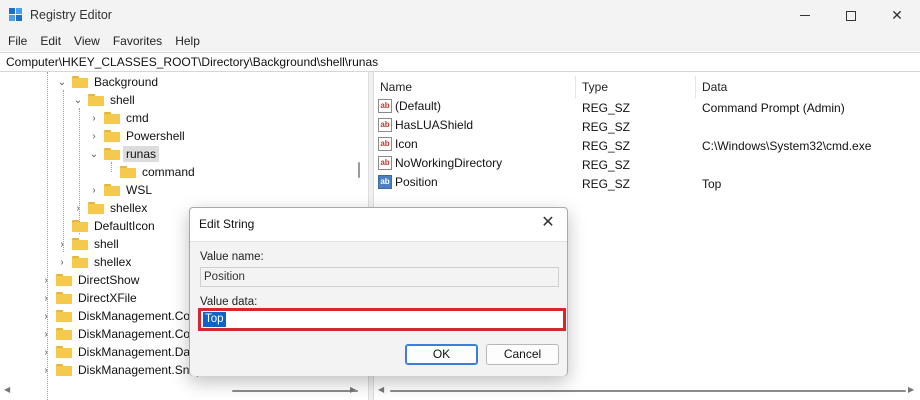 The height and width of the screenshot is (400, 920). I want to click on scroll-thumb, so click(359, 170).